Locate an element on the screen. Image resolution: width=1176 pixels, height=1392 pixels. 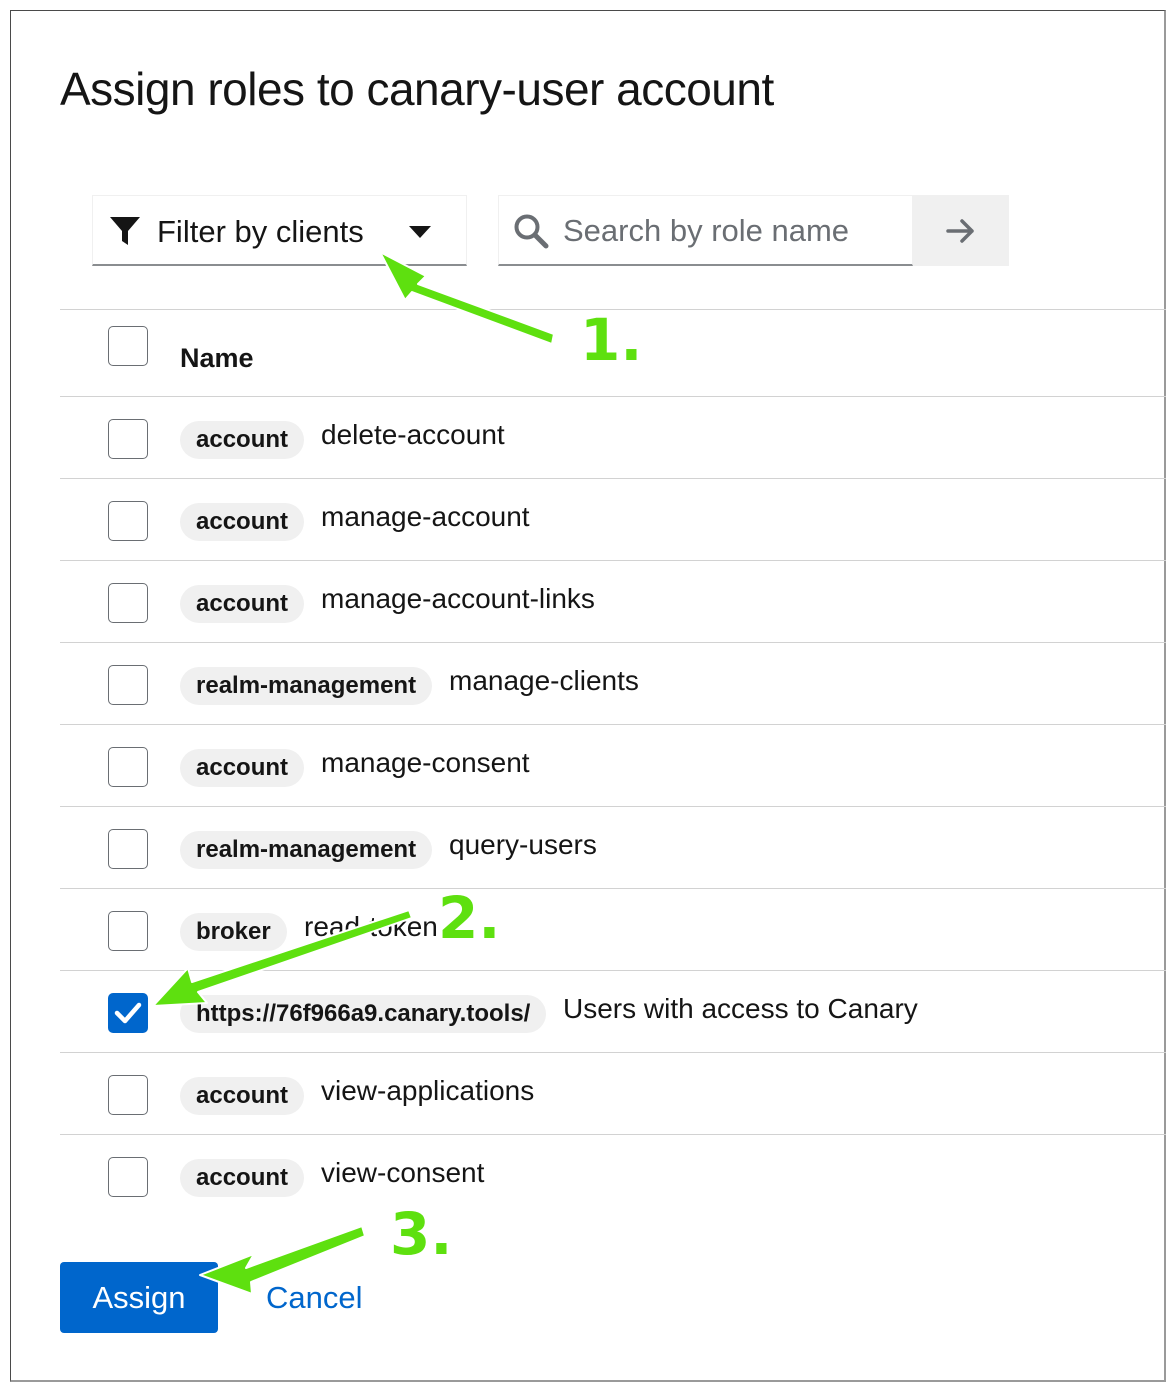
table-row: account view-consent is located at coordinates (613, 1176).